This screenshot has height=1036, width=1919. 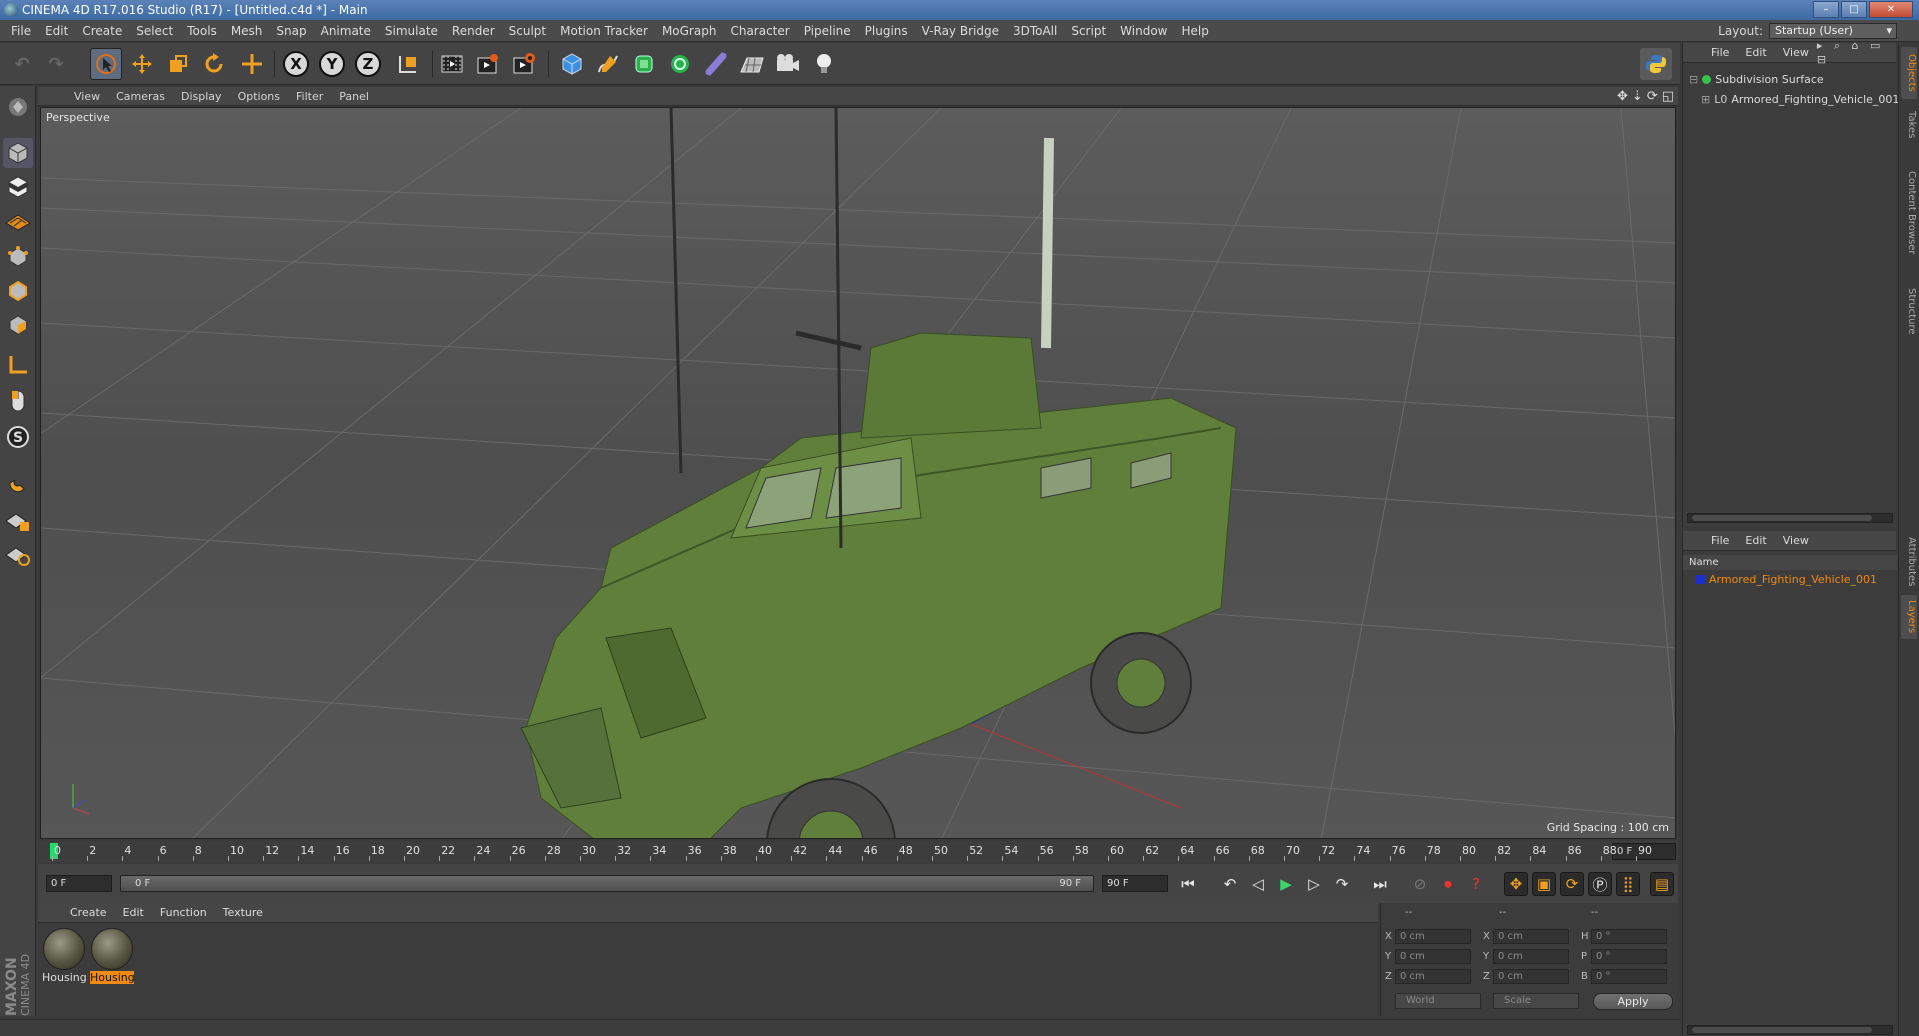 What do you see at coordinates (18, 481) in the screenshot?
I see `magnet-icon` at bounding box center [18, 481].